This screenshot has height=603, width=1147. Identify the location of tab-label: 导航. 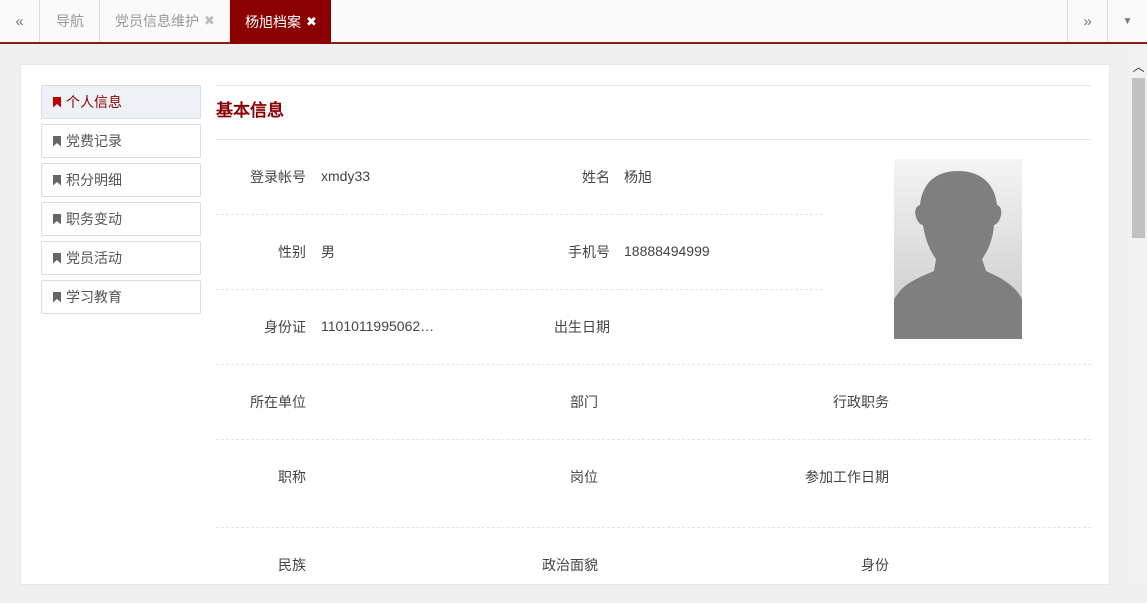
(70, 21).